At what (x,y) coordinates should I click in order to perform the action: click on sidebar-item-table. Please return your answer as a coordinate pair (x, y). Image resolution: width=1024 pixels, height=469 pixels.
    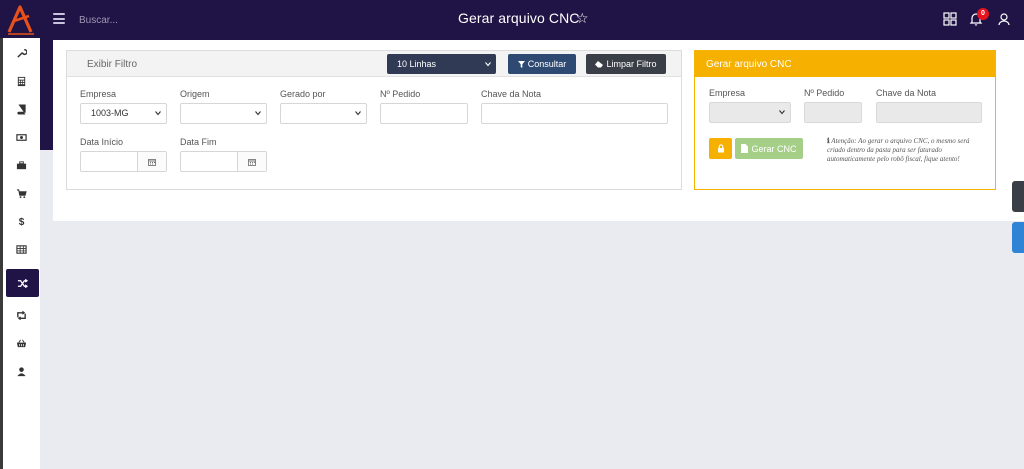
    Looking at the image, I should click on (21, 249).